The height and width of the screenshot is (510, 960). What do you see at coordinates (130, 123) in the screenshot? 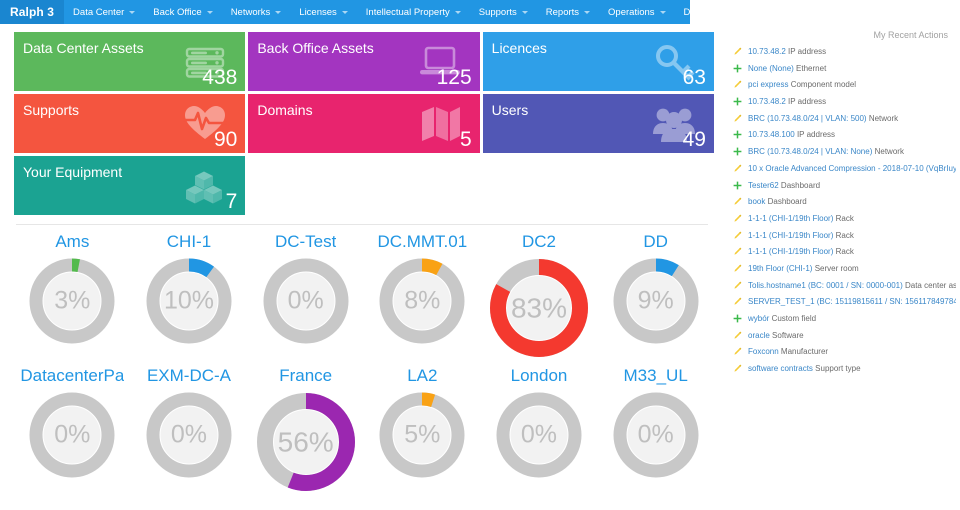
I see `tile-supports: Supports 90` at bounding box center [130, 123].